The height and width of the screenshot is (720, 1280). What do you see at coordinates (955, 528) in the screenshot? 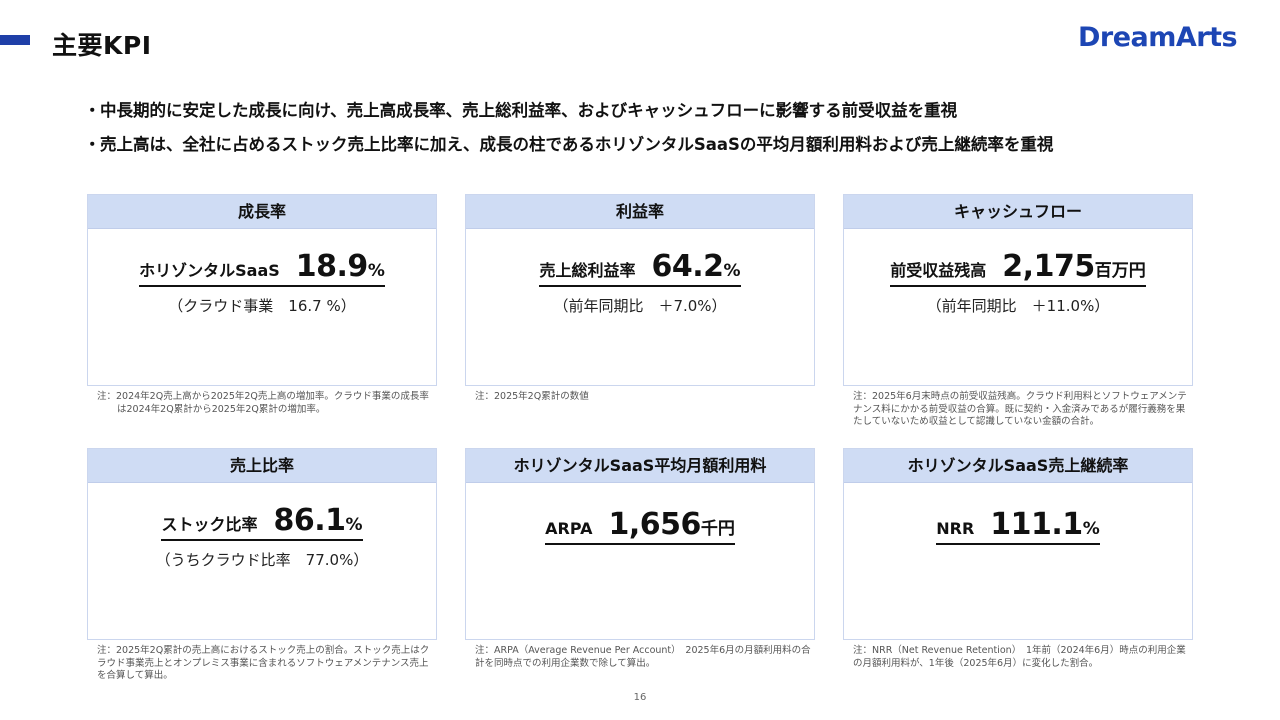
I see `kpi-label: NRR` at bounding box center [955, 528].